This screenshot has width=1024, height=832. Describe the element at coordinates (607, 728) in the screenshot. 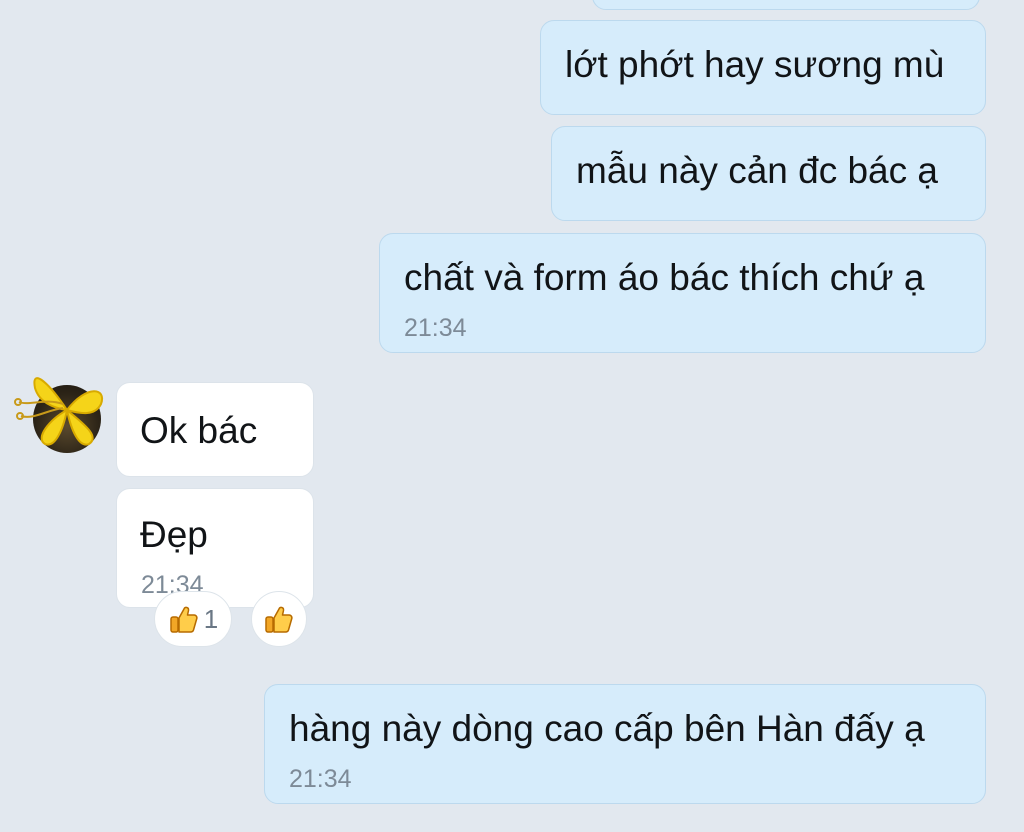

I see `message-text: hàng này dòng cao cấp bên Hàn đấy ạ` at that location.